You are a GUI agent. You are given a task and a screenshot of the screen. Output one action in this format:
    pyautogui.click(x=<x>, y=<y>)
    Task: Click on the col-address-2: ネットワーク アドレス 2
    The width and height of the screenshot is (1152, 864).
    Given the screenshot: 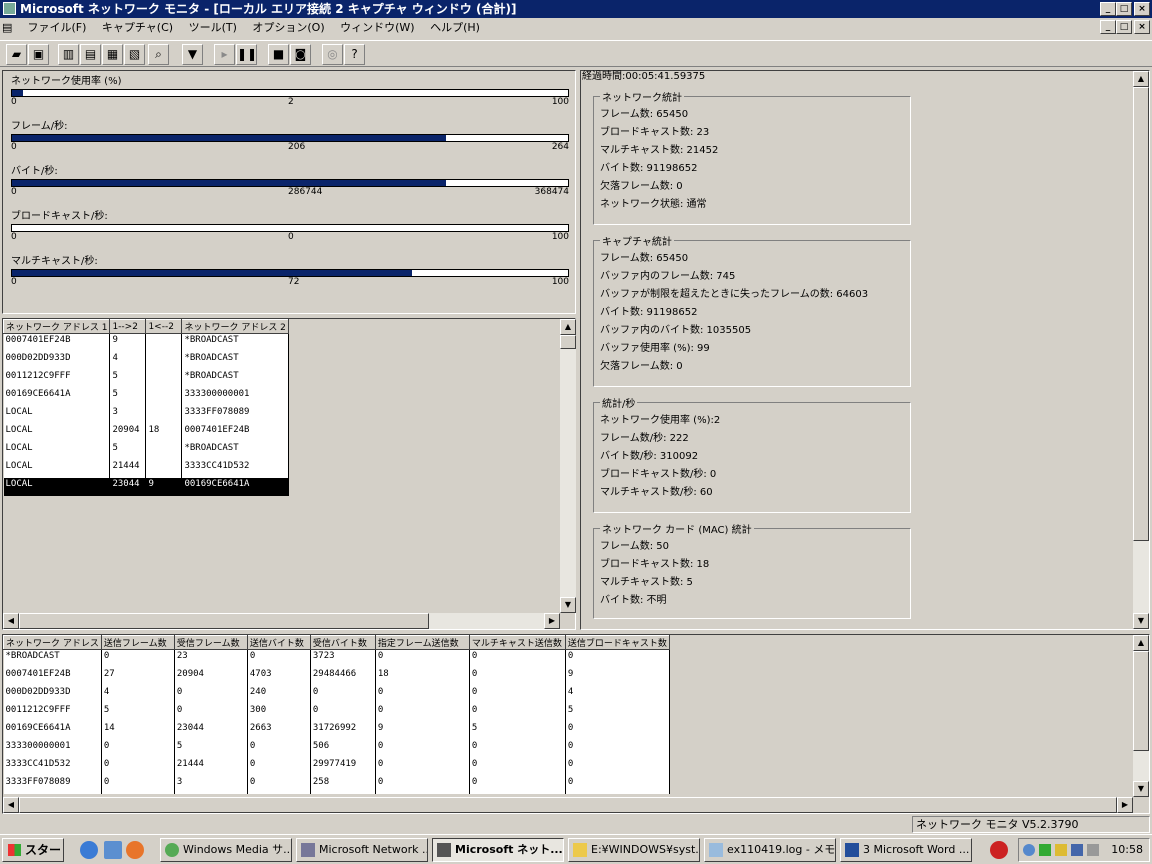 What is the action you would take?
    pyautogui.click(x=235, y=326)
    